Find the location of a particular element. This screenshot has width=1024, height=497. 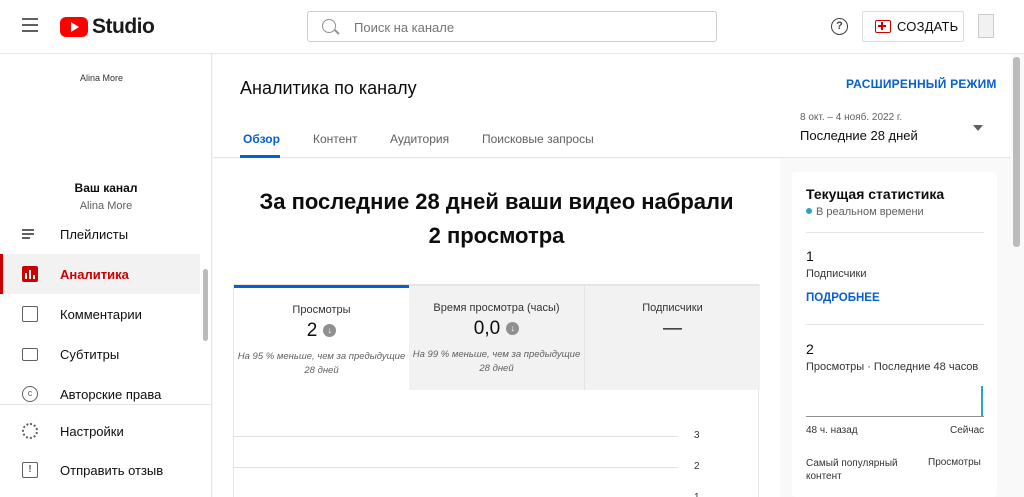

sidebar-item-analytics: Аналитика is located at coordinates (100, 274).